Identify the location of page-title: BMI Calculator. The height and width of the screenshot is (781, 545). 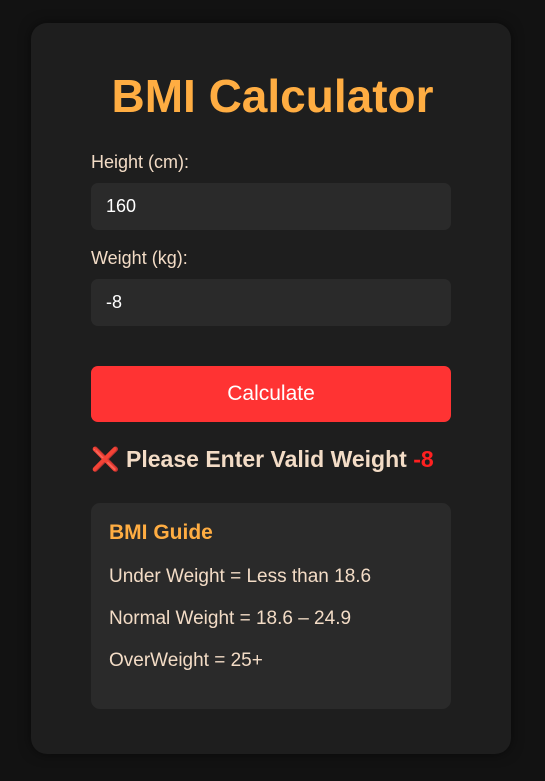
(272, 96).